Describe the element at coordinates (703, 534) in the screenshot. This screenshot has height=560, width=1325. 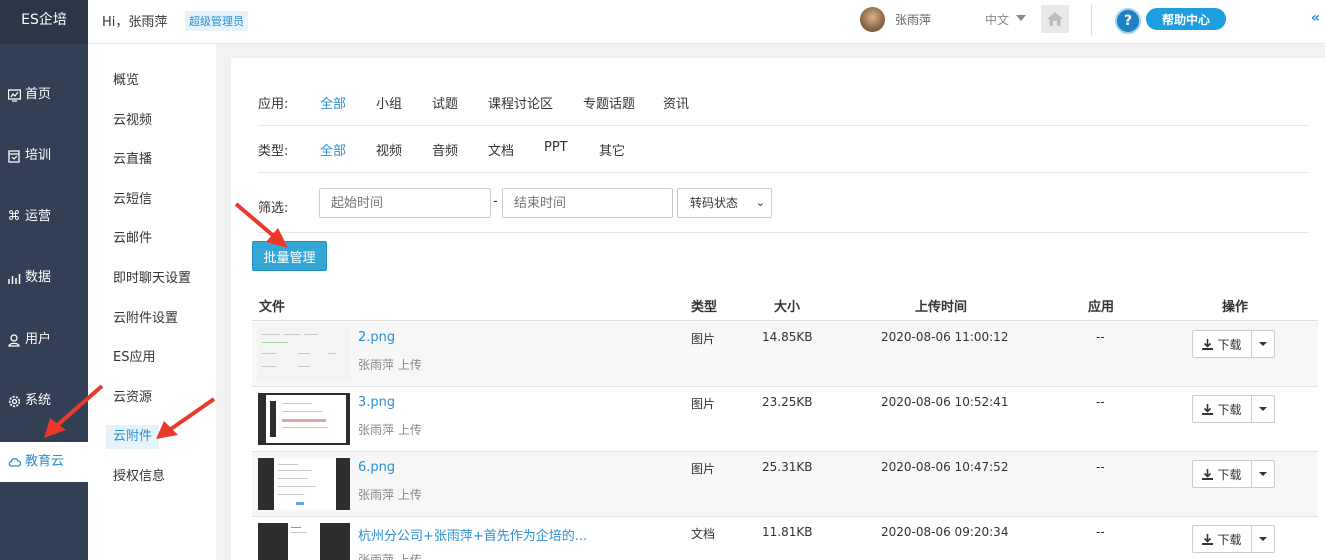
I see `file-type: 文档` at that location.